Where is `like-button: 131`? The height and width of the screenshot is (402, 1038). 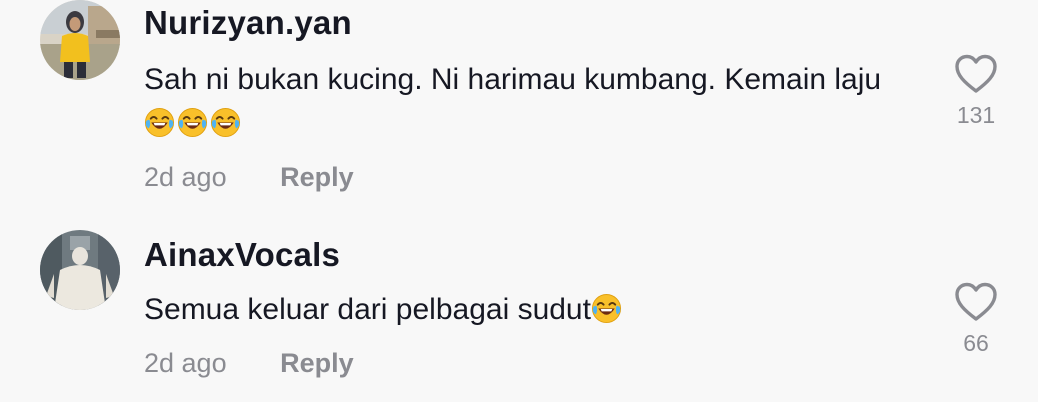 like-button: 131 is located at coordinates (976, 89).